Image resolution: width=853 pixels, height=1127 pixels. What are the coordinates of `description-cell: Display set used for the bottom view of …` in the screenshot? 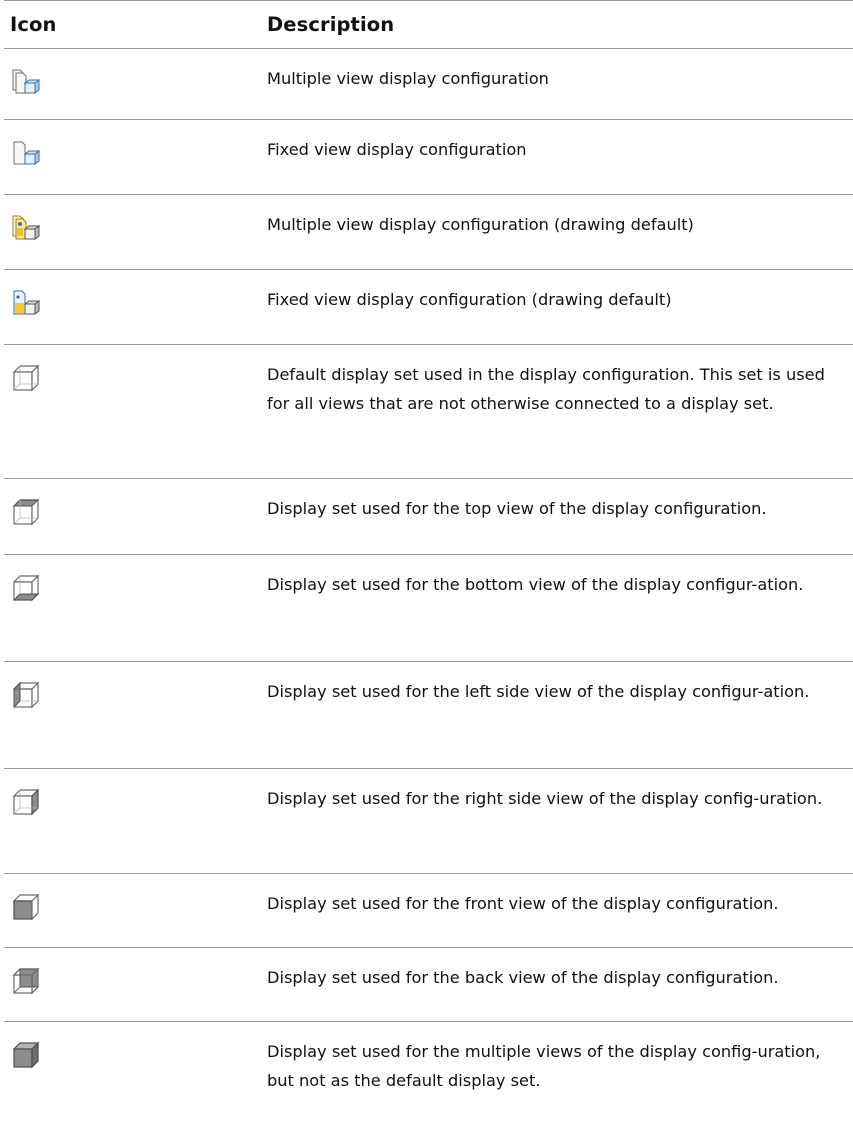 It's located at (535, 584).